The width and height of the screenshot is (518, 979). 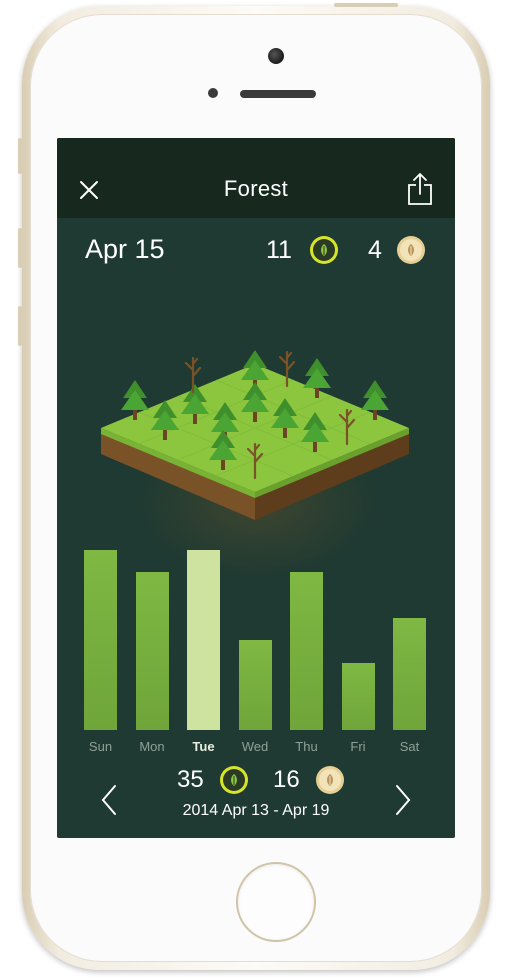 What do you see at coordinates (255, 435) in the screenshot?
I see `forest-island` at bounding box center [255, 435].